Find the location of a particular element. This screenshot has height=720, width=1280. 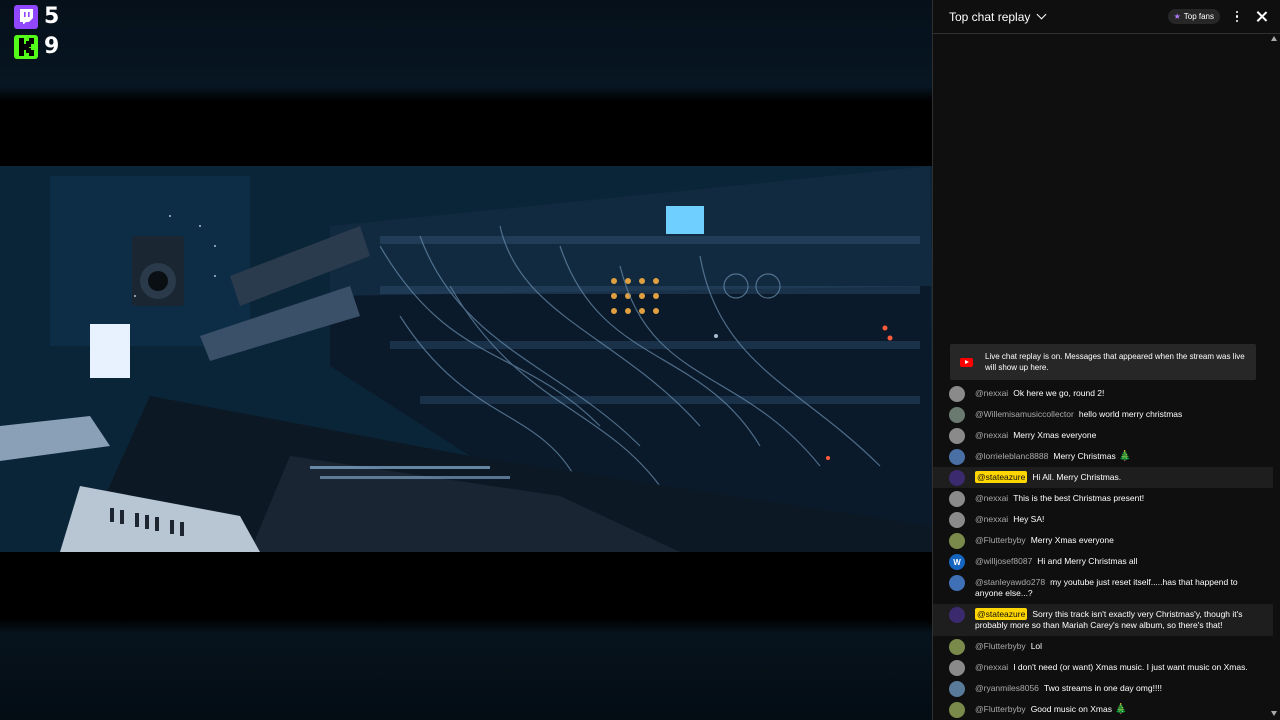

kick-viewer-count: 9 is located at coordinates (52, 46).